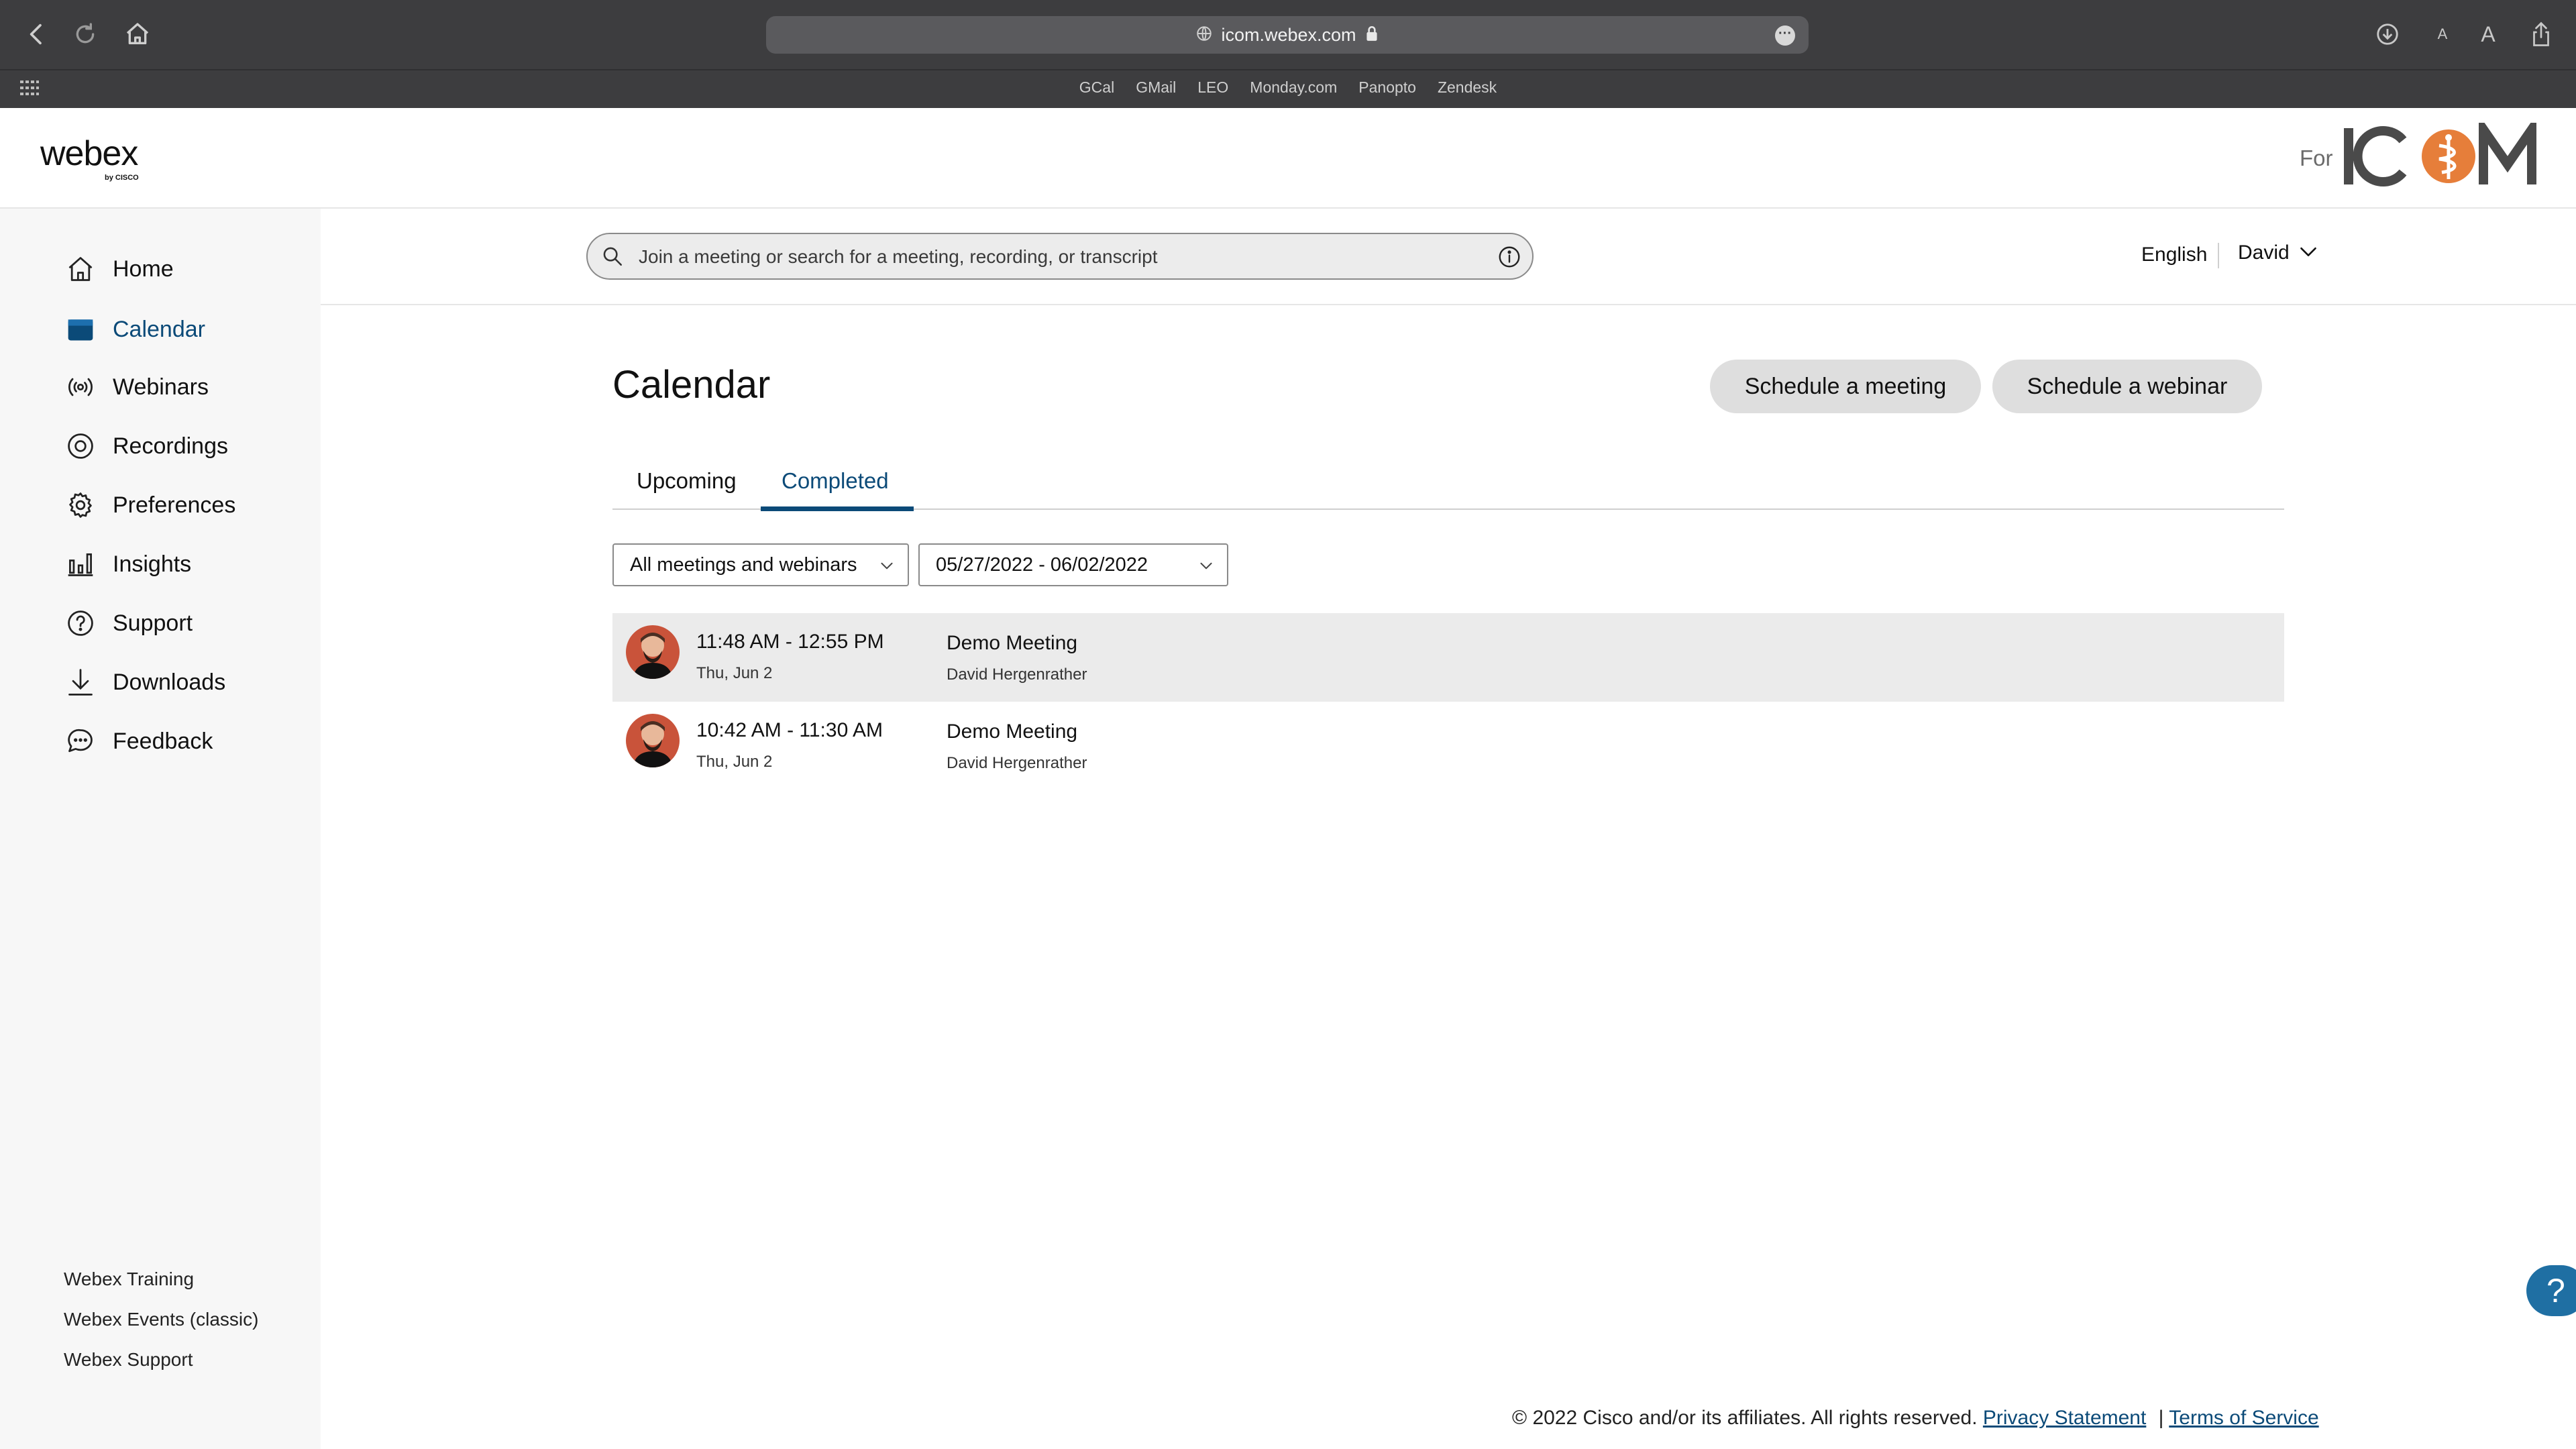 The image size is (2576, 1449). Describe the element at coordinates (743, 564) in the screenshot. I see `meeting-type-filter-value: All meetings and webinars` at that location.